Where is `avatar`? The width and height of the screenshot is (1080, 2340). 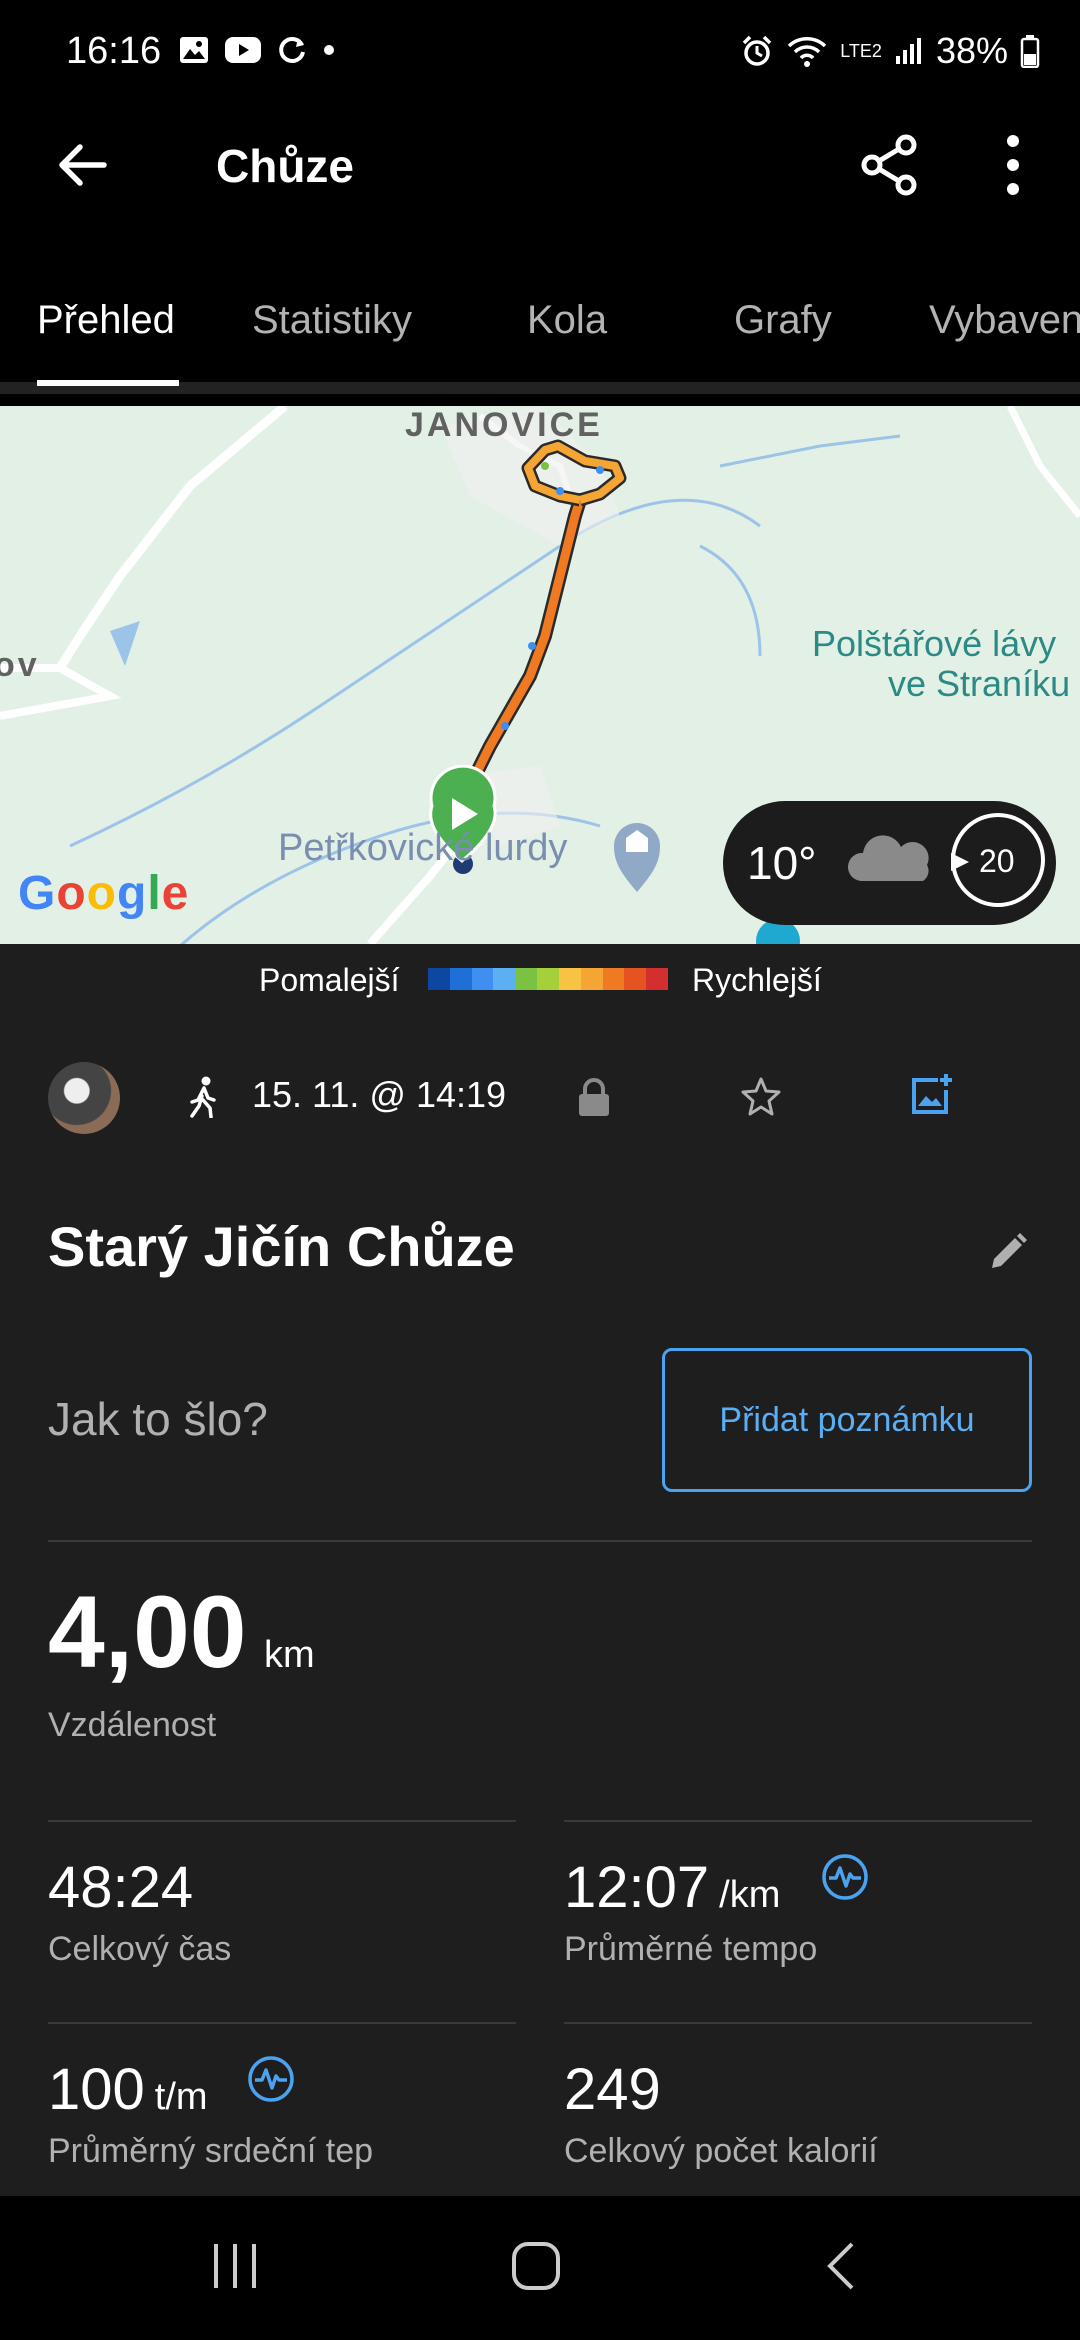 avatar is located at coordinates (84, 1098).